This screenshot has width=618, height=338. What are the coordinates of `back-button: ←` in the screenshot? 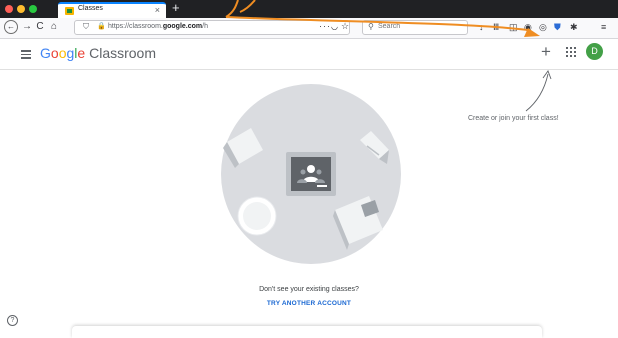 It's located at (11, 27).